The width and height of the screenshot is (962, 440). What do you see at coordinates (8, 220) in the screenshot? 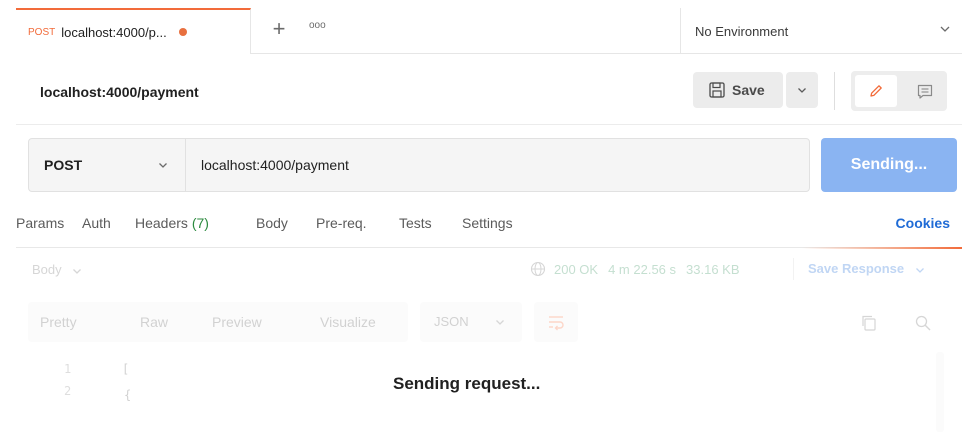
I see `window-edge` at bounding box center [8, 220].